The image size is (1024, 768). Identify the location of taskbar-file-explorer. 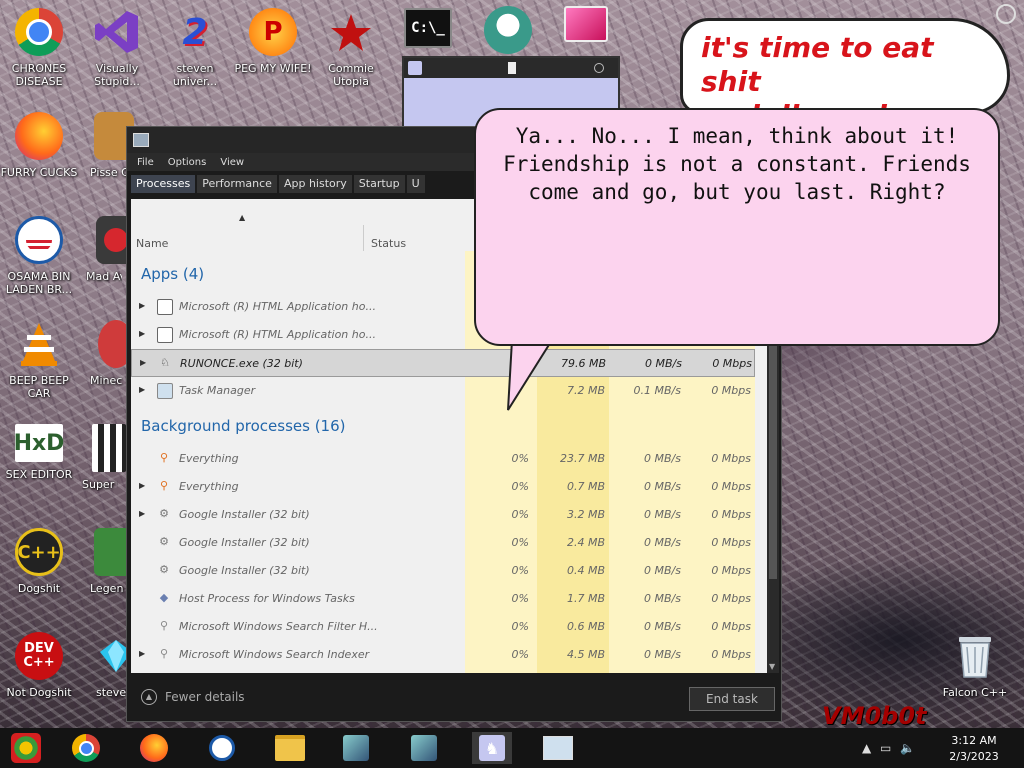
(290, 748).